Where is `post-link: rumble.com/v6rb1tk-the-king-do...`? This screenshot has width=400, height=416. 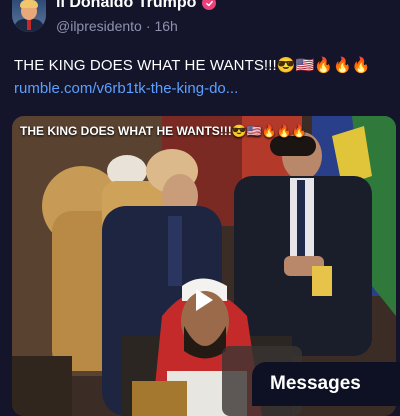
post-link: rumble.com/v6rb1tk-the-king-do... is located at coordinates (126, 88).